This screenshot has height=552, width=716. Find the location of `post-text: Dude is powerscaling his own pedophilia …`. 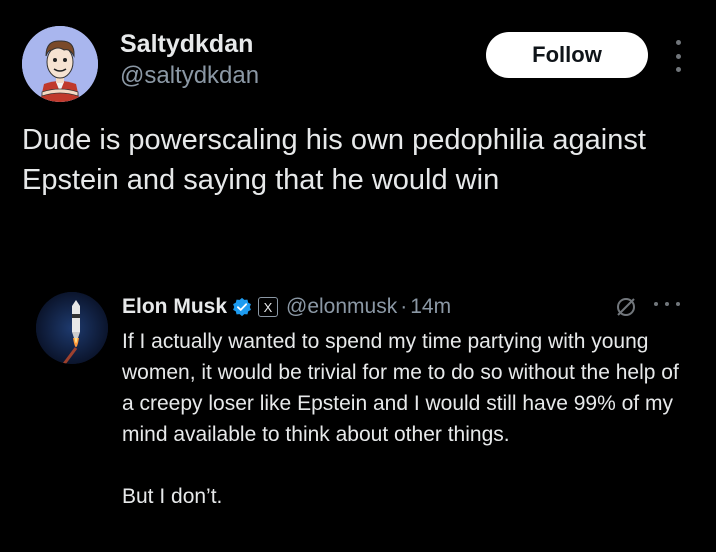

post-text: Dude is powerscaling his own pedophilia … is located at coordinates (334, 160).